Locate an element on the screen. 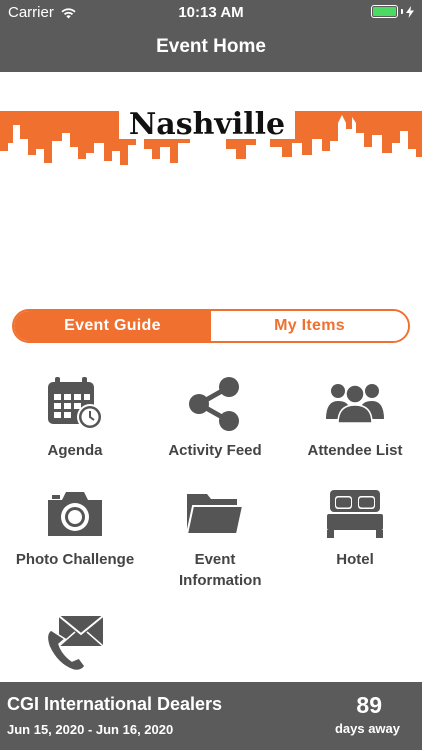 The height and width of the screenshot is (750, 422). photo-challenge-tile: Photo Challenge is located at coordinates (75, 531).